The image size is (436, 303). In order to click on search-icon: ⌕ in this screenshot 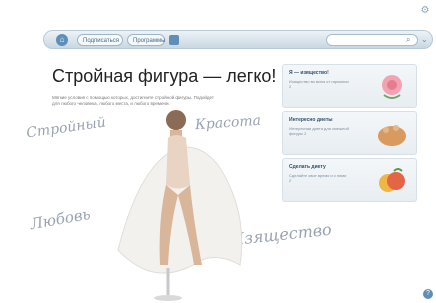, I will do `click(410, 39)`.